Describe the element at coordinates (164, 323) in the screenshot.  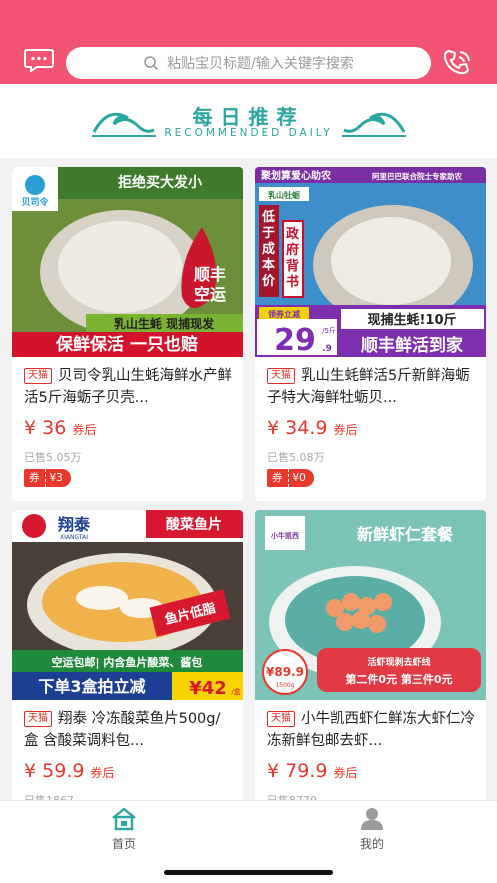
I see `image-label: 乳山生蚝 现捕现发` at that location.